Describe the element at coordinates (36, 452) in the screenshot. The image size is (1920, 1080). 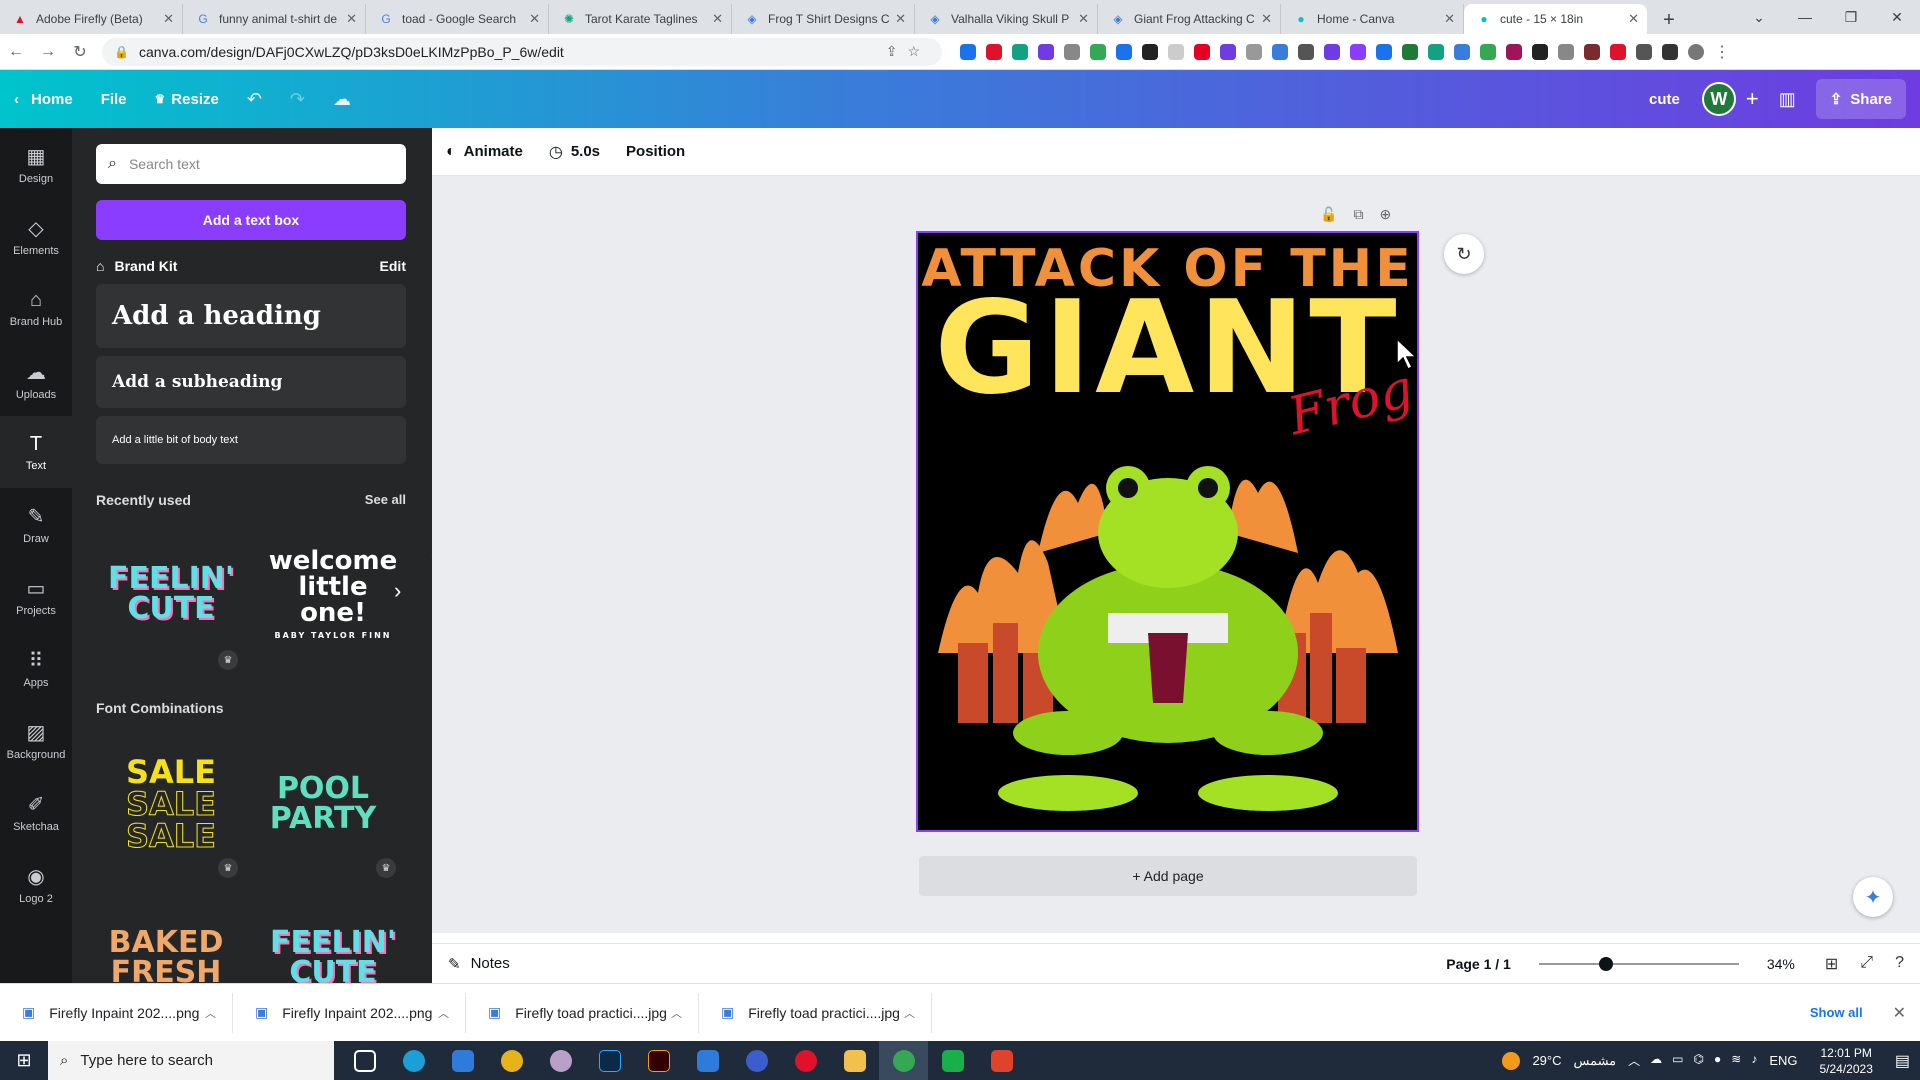
I see `rail-item-text: T Text` at that location.